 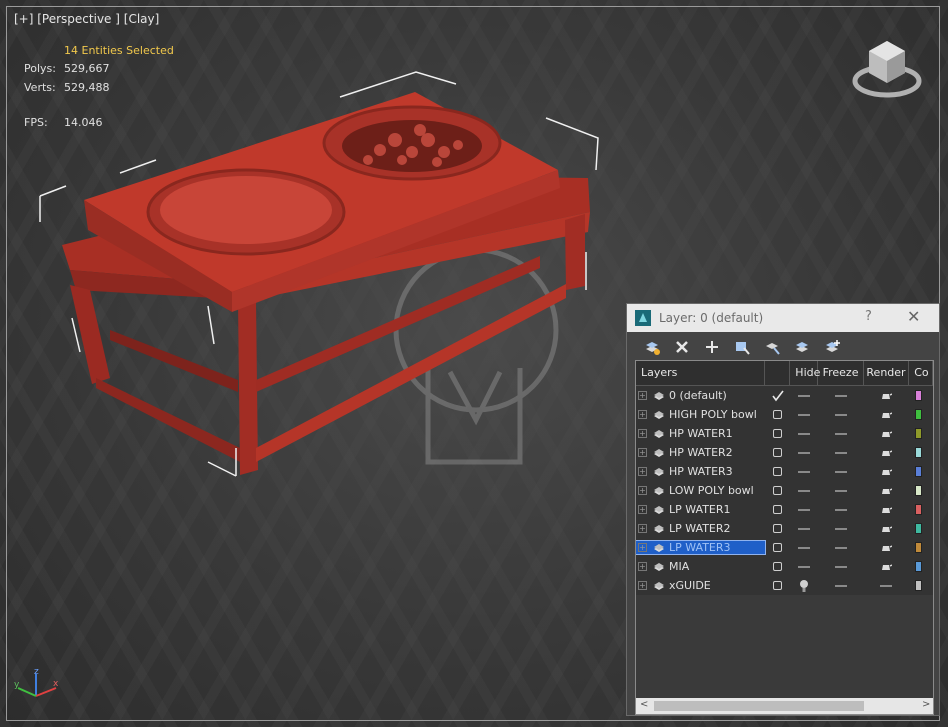 What do you see at coordinates (700, 509) in the screenshot?
I see `layer-name-cell: + LP WATER1` at bounding box center [700, 509].